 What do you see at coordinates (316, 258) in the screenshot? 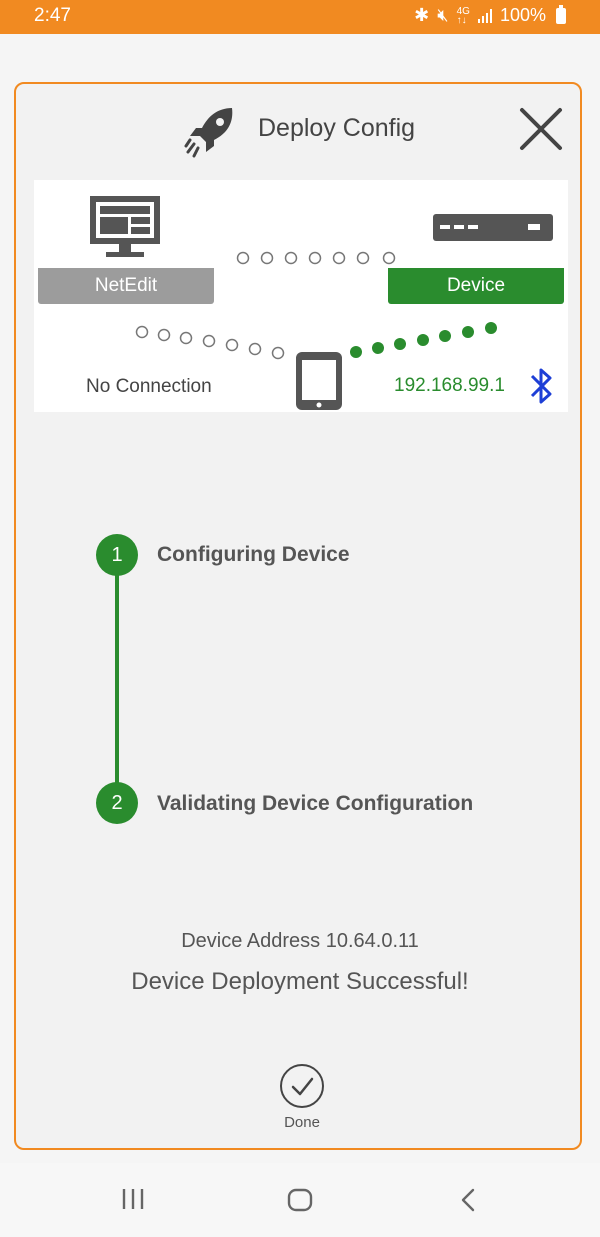
I see `netedit-device-link` at bounding box center [316, 258].